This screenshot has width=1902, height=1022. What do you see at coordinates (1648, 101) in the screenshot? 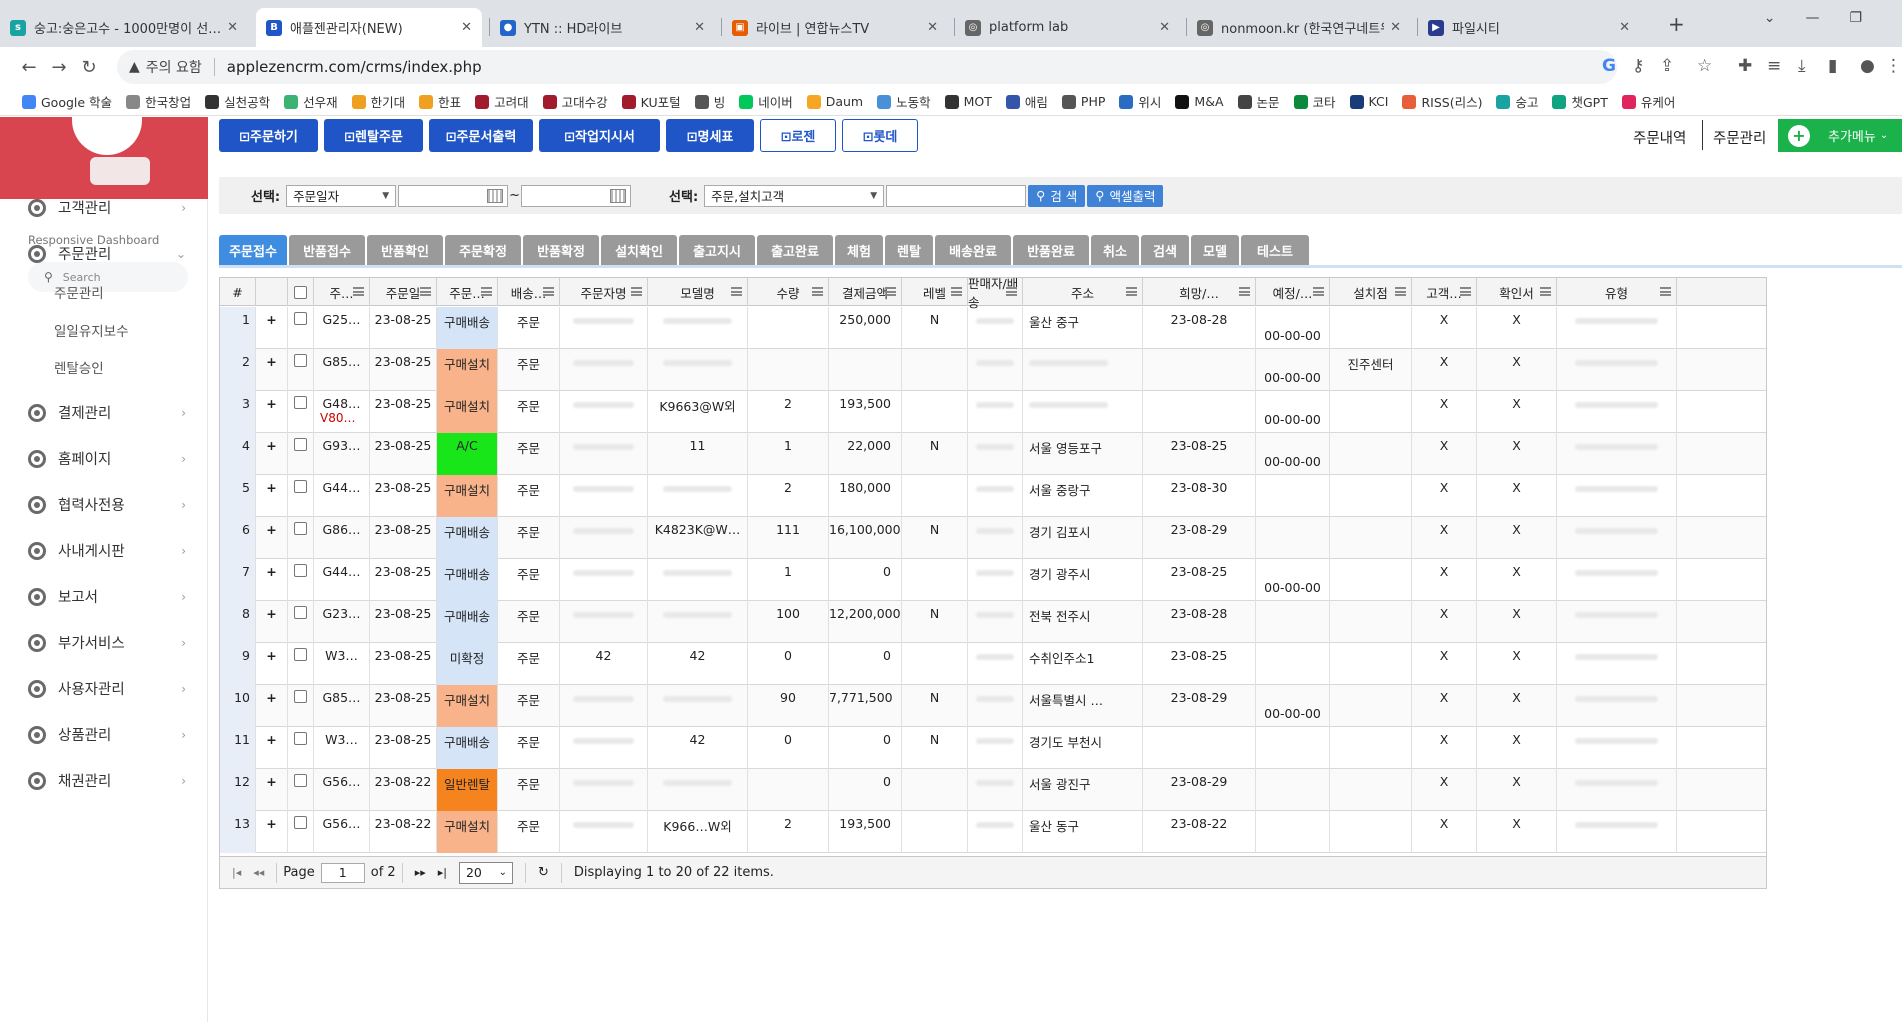
I see `bookmark-item: 유케어` at bounding box center [1648, 101].